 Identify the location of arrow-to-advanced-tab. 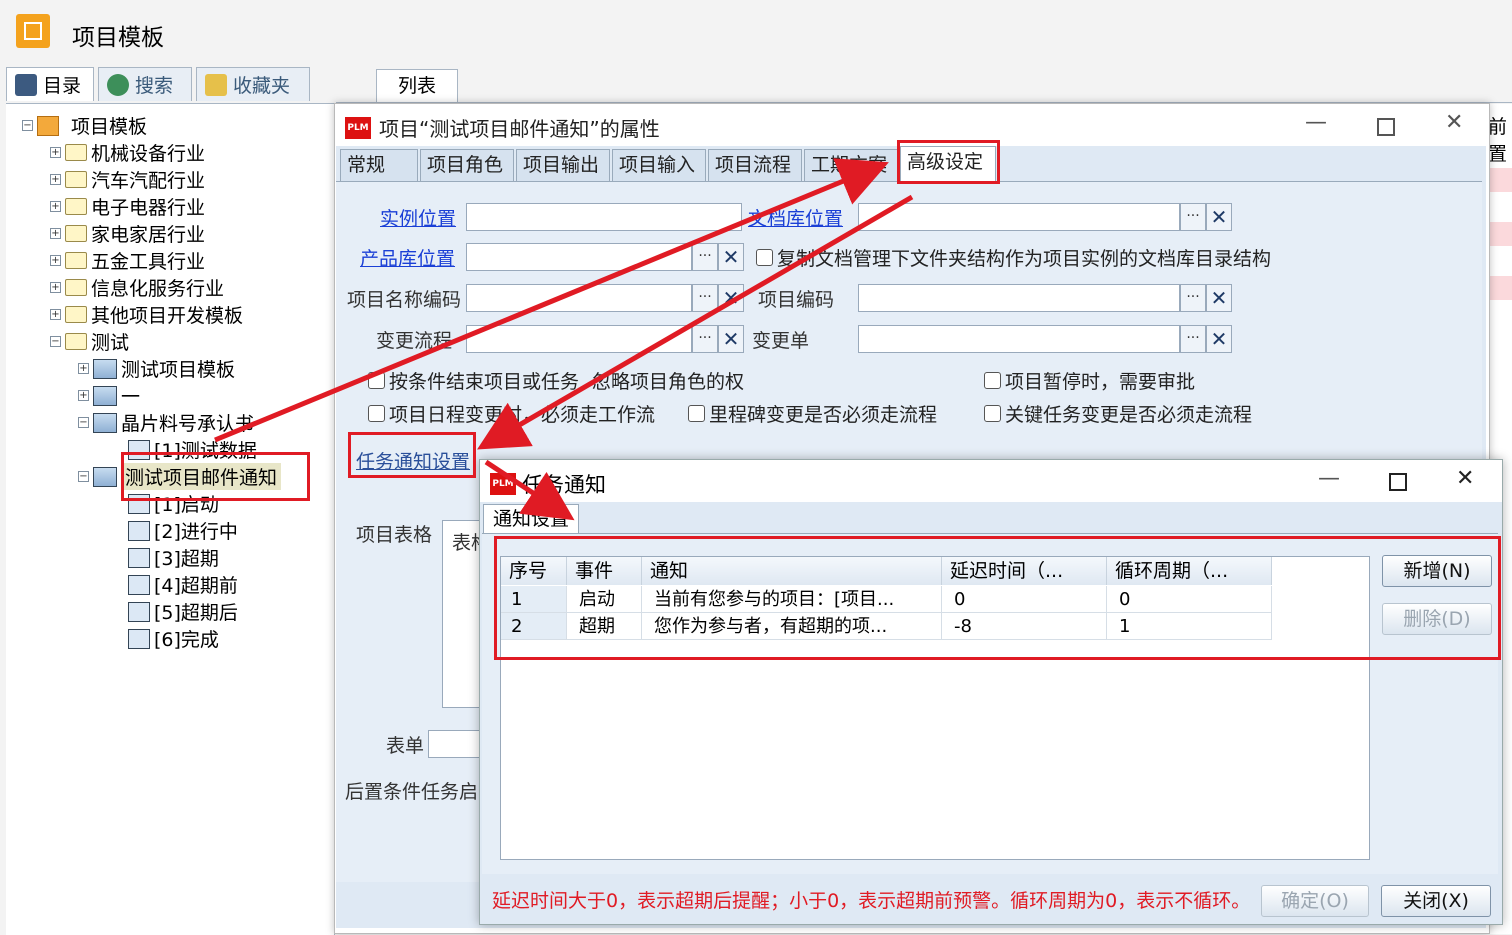
(551, 300).